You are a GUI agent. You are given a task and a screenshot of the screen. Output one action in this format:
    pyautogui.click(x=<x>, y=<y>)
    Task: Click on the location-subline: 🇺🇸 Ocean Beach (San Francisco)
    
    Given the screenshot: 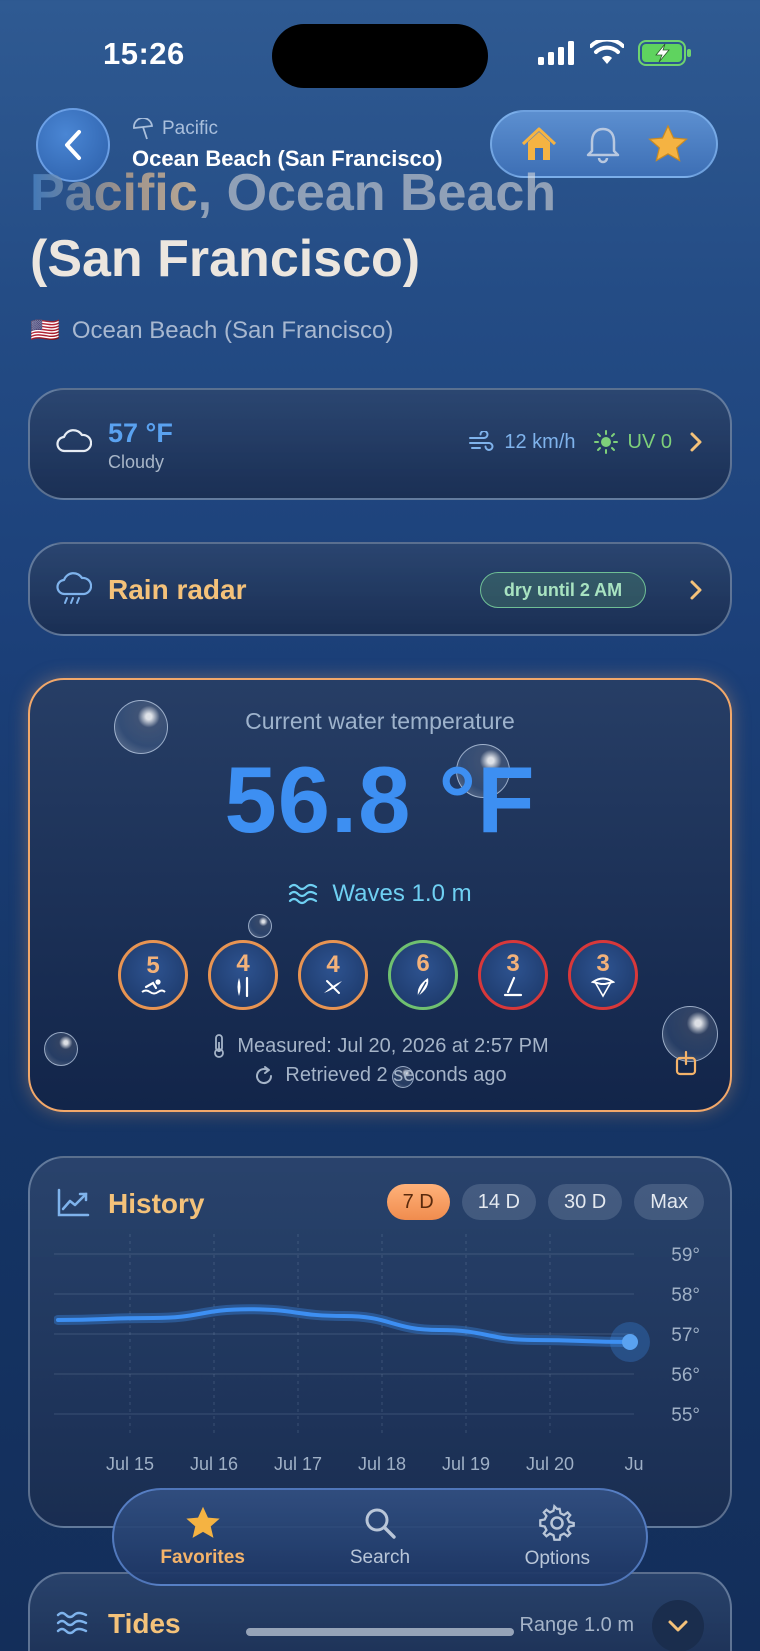 What is the action you would take?
    pyautogui.click(x=211, y=330)
    